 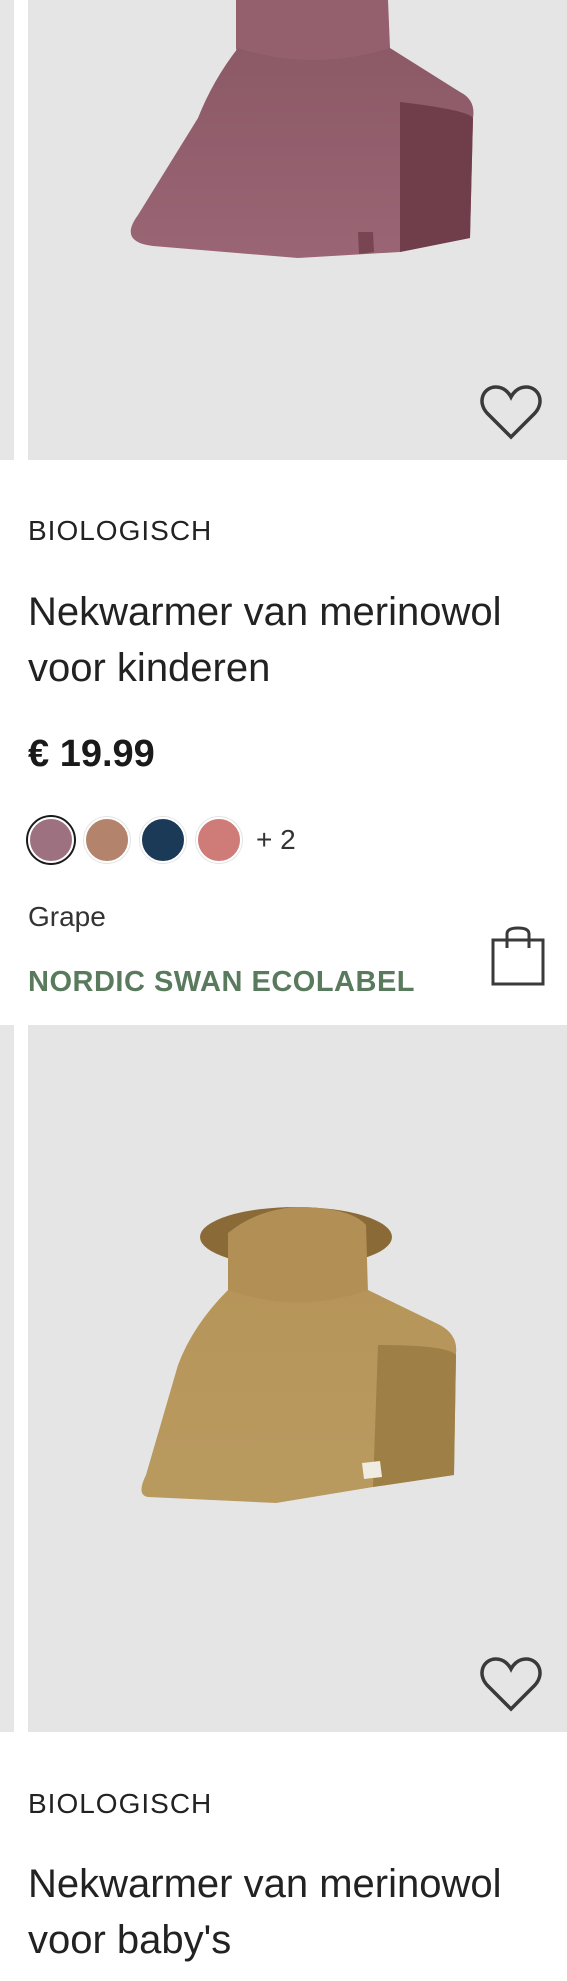 I want to click on color-swatch-navy, so click(x=163, y=840).